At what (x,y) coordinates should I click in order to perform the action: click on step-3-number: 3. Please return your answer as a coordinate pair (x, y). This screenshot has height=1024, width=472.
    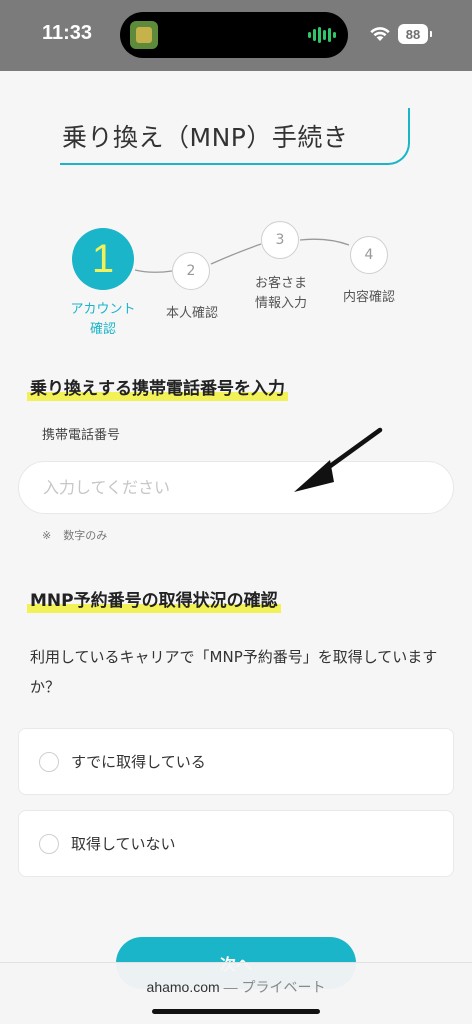
    Looking at the image, I should click on (280, 240).